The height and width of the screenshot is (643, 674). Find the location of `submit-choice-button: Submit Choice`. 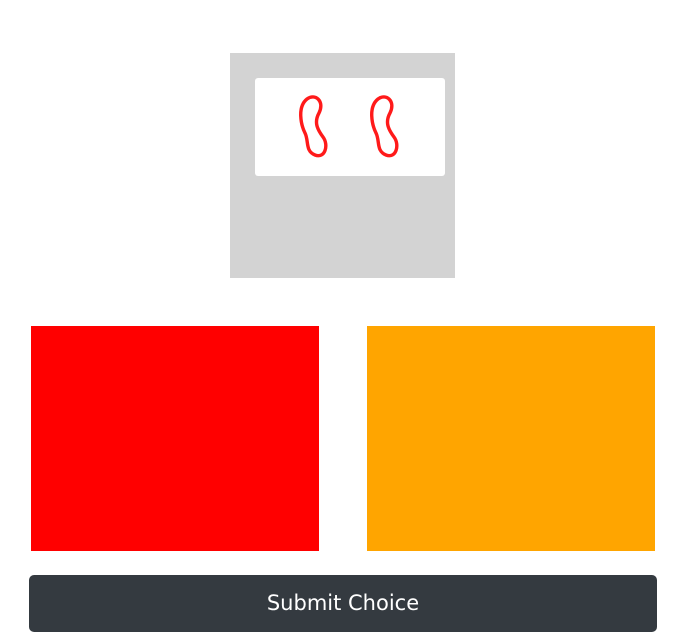

submit-choice-button: Submit Choice is located at coordinates (343, 603).